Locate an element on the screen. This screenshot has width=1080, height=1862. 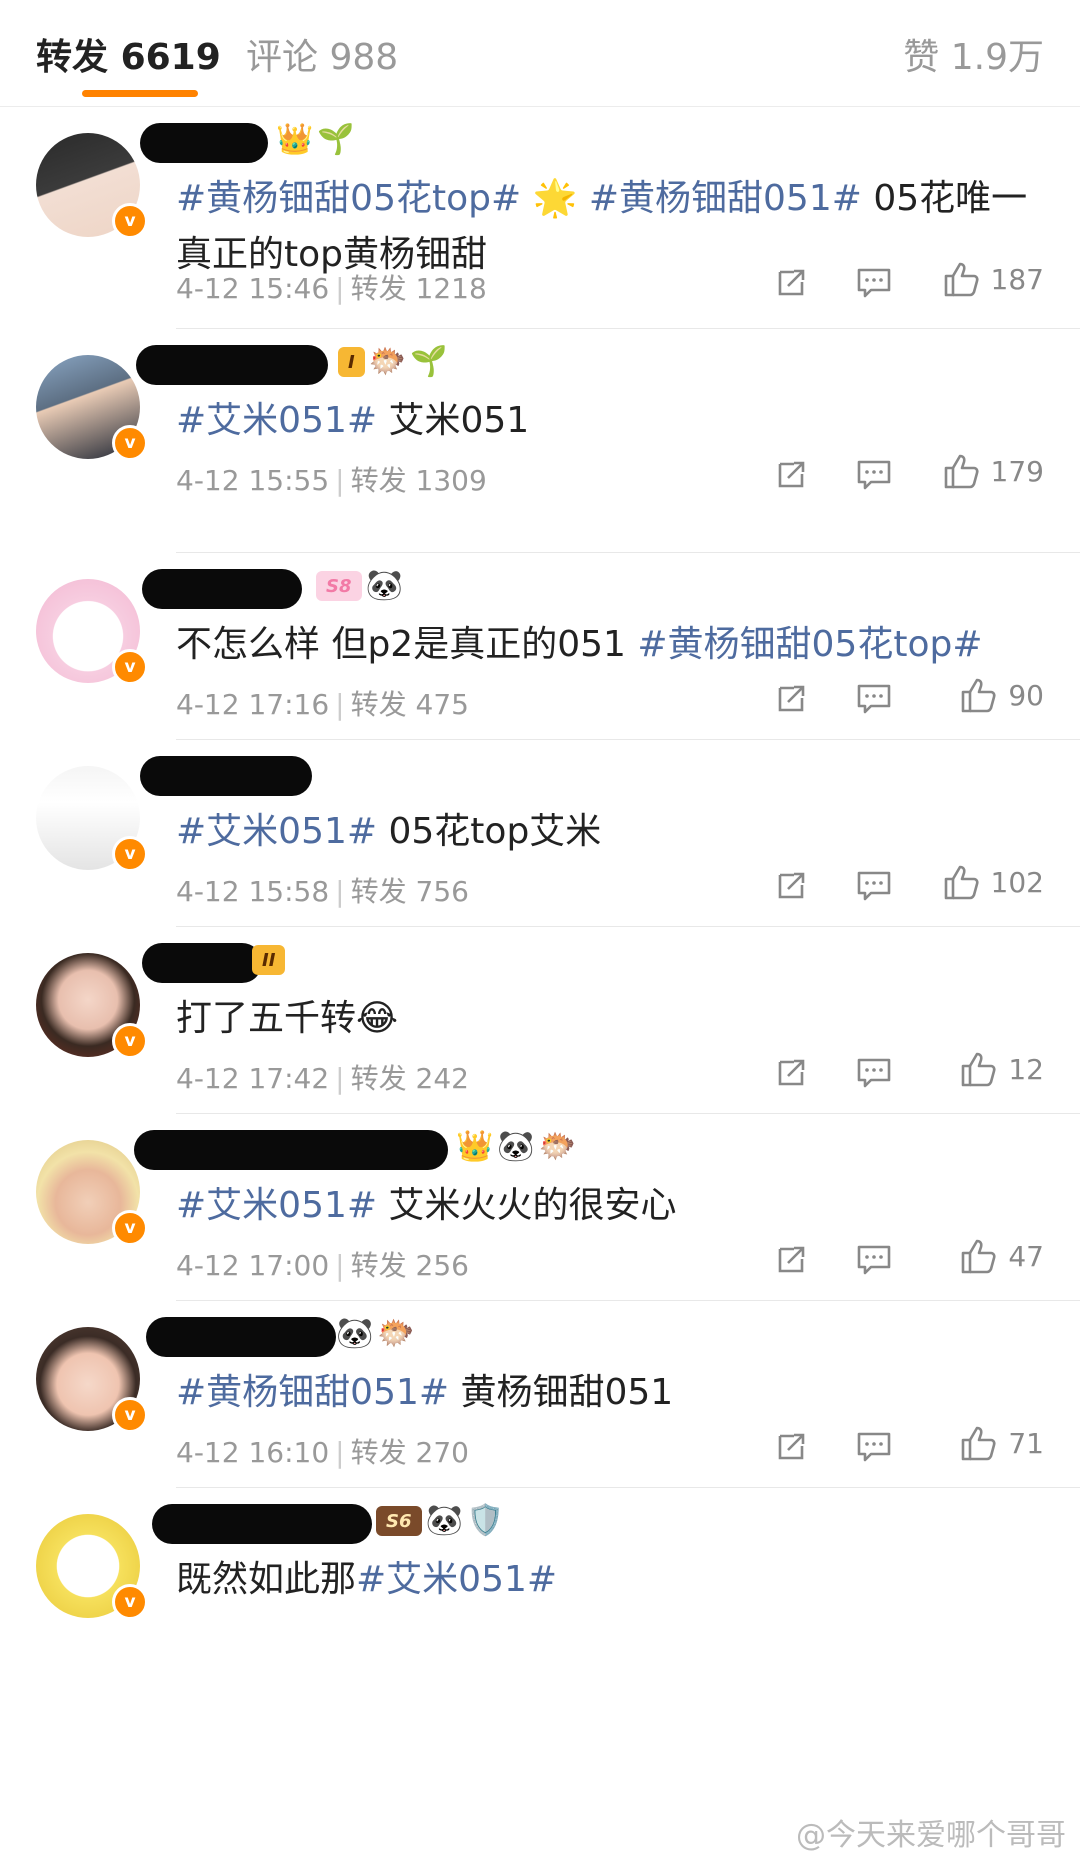
repost-content: #艾米051# 艾米火火的很安心 is located at coordinates (608, 1206).